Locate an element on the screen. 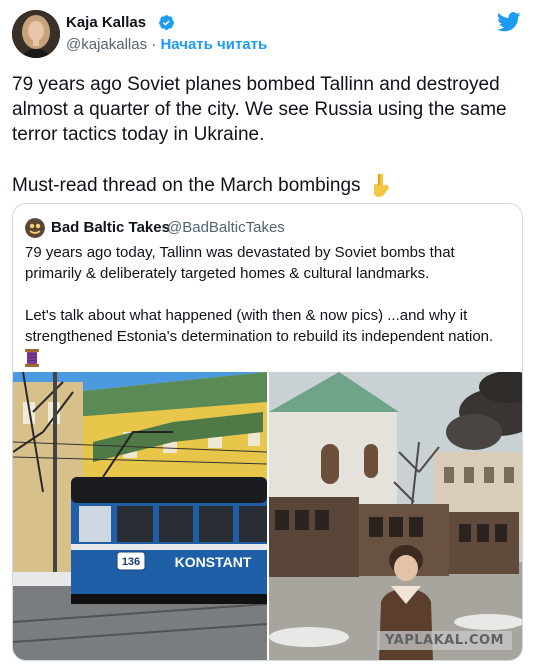 Image resolution: width=533 pixels, height=669 pixels. follow-button: Начать читать is located at coordinates (213, 44).